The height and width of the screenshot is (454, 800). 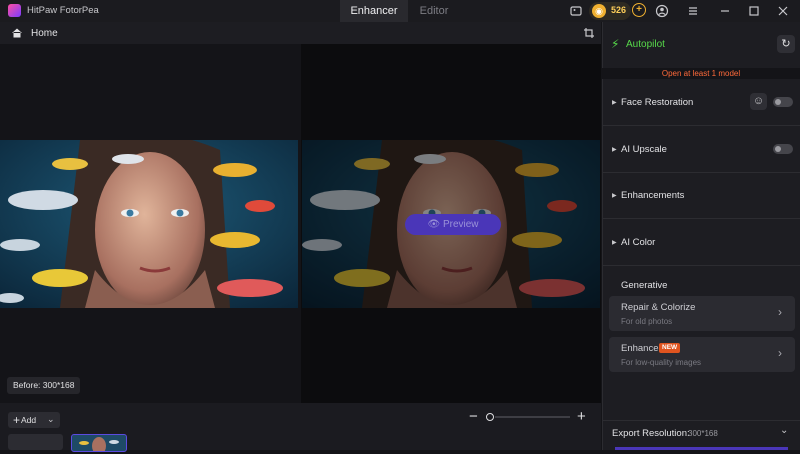 What do you see at coordinates (783, 149) in the screenshot?
I see `ai-upscale-toggle` at bounding box center [783, 149].